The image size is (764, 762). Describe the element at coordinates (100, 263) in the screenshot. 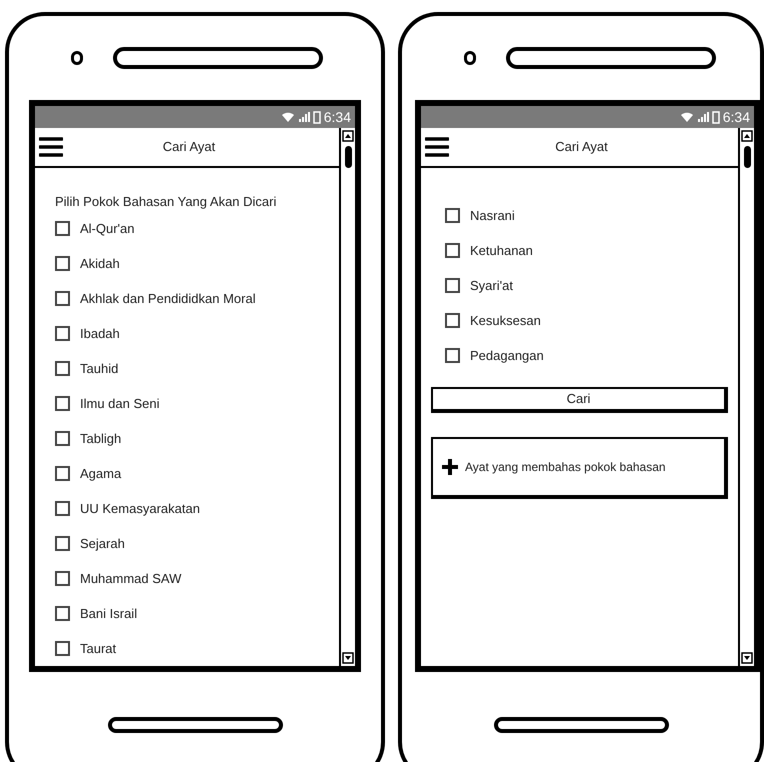

I see `checkbox-label: Akidah` at that location.